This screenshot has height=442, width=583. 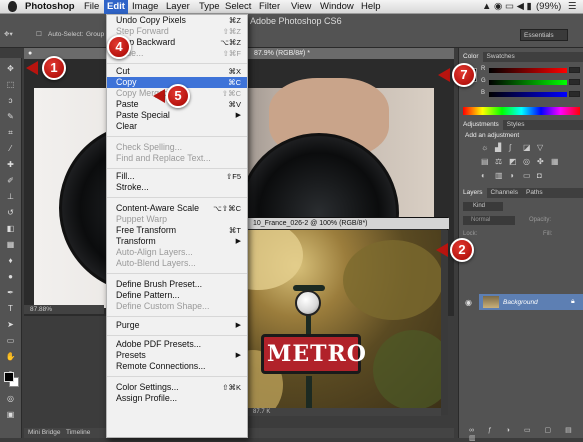 I want to click on tab-timeline: Timeline, so click(x=78, y=433).